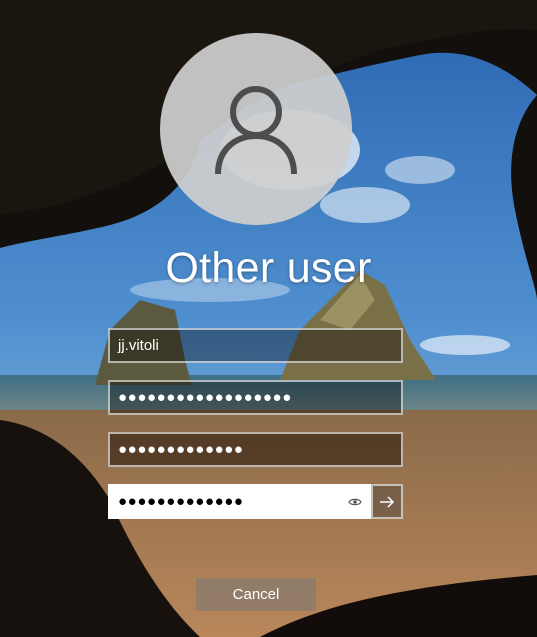  What do you see at coordinates (268, 268) in the screenshot?
I see `account-name-title: Other user` at bounding box center [268, 268].